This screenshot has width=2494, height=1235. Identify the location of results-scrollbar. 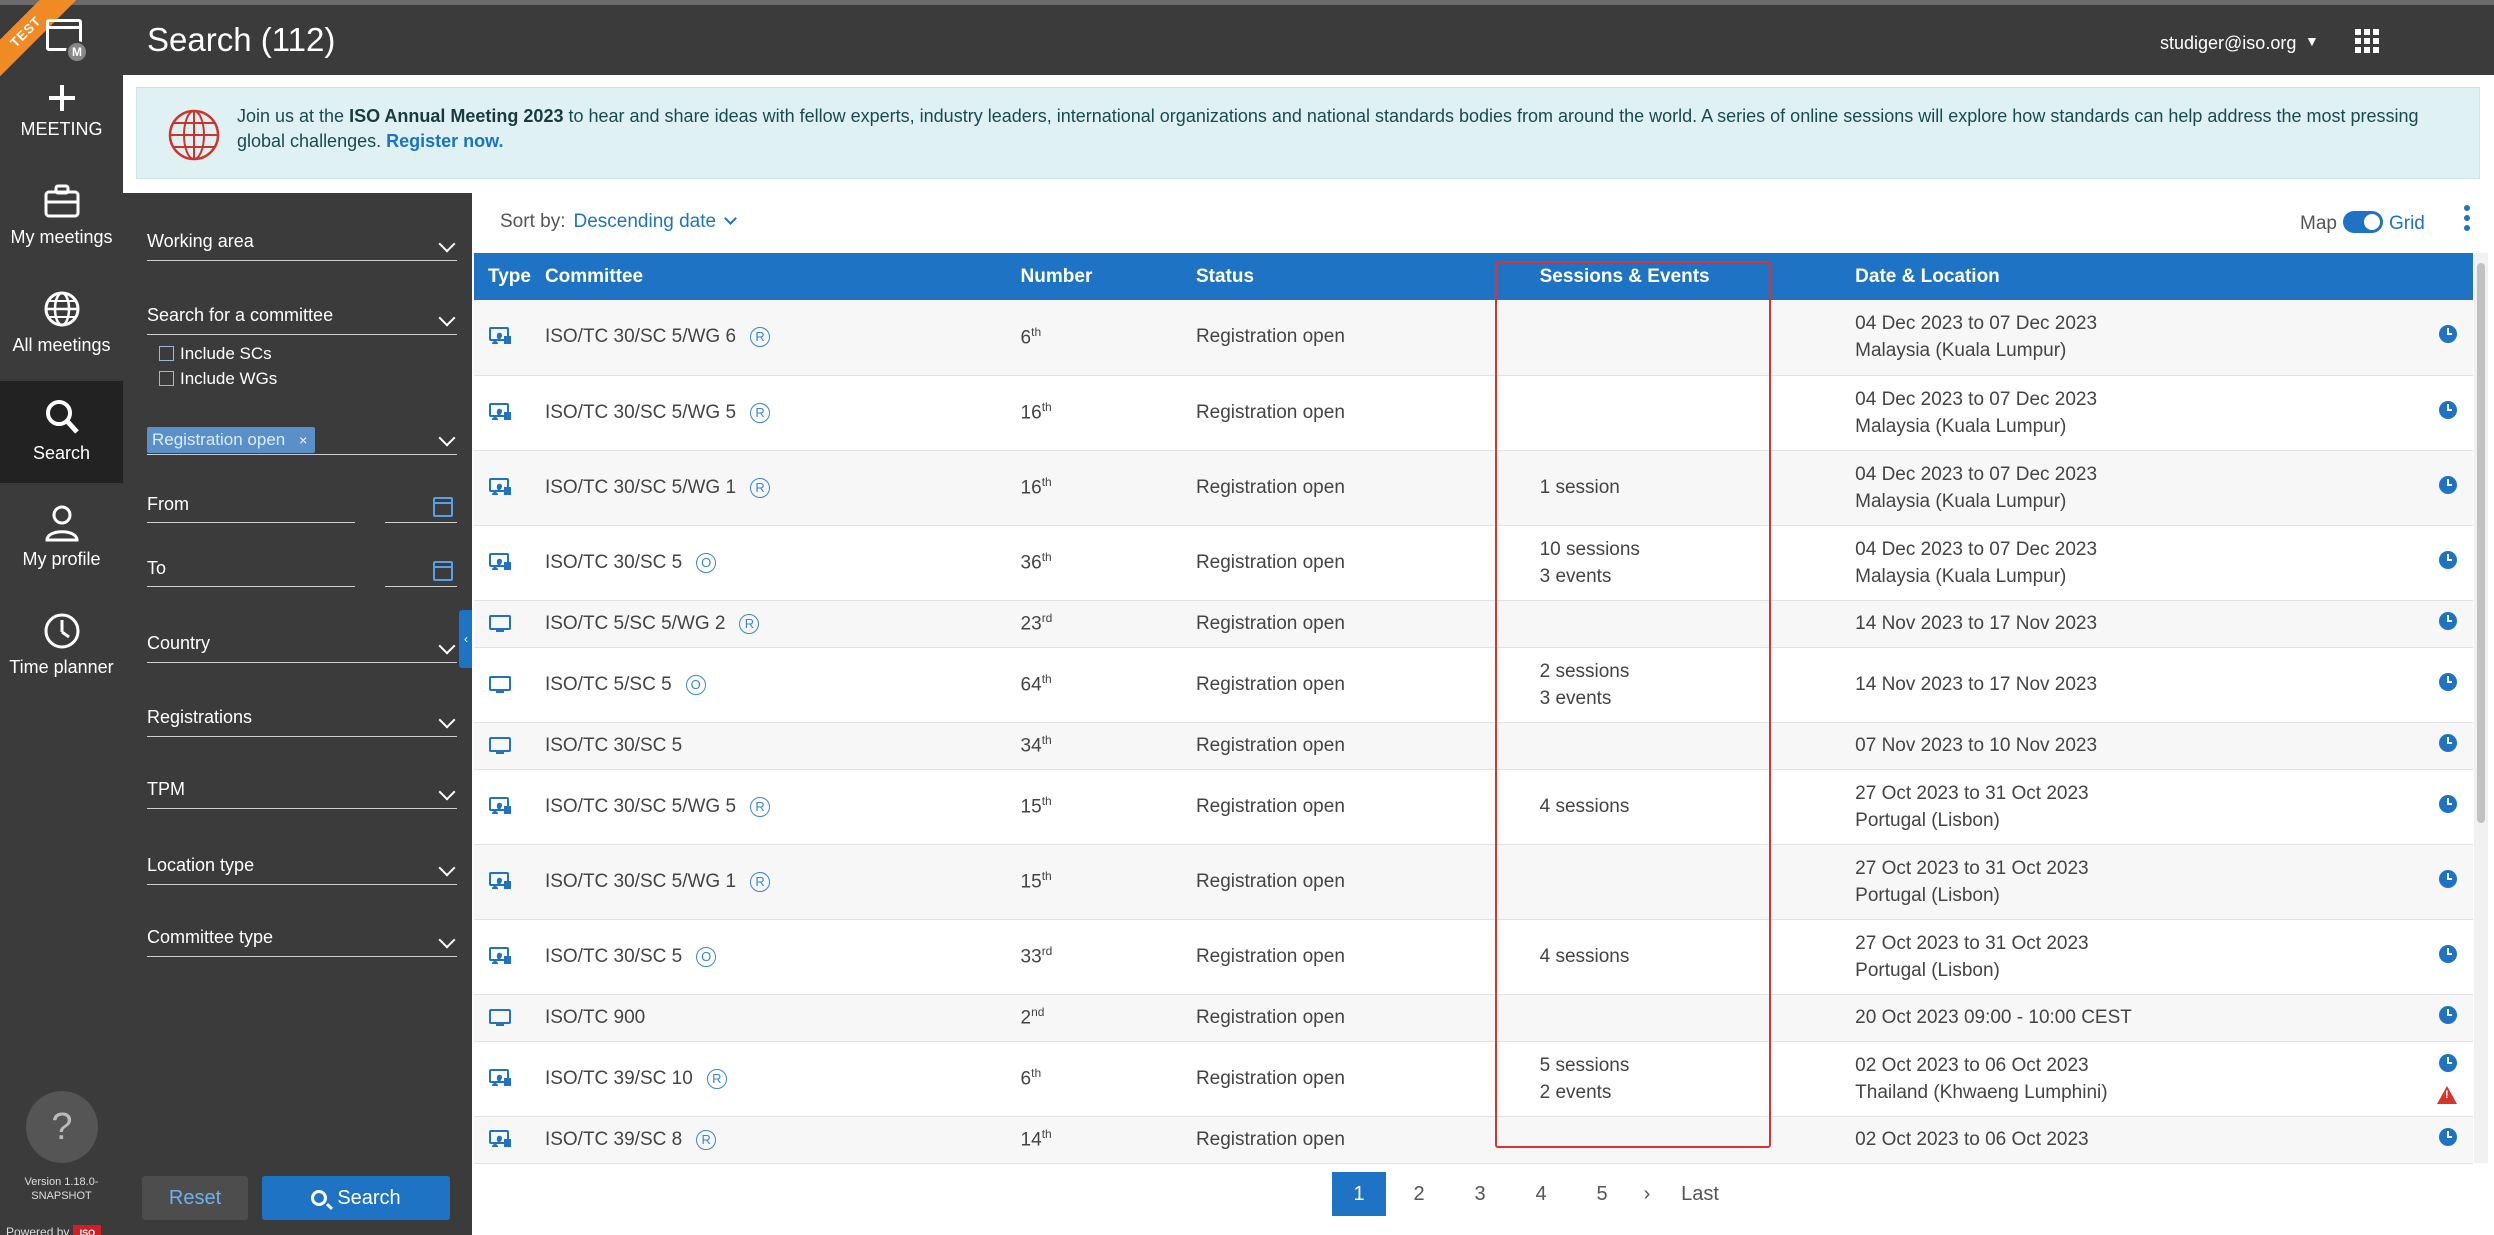
(2481, 708).